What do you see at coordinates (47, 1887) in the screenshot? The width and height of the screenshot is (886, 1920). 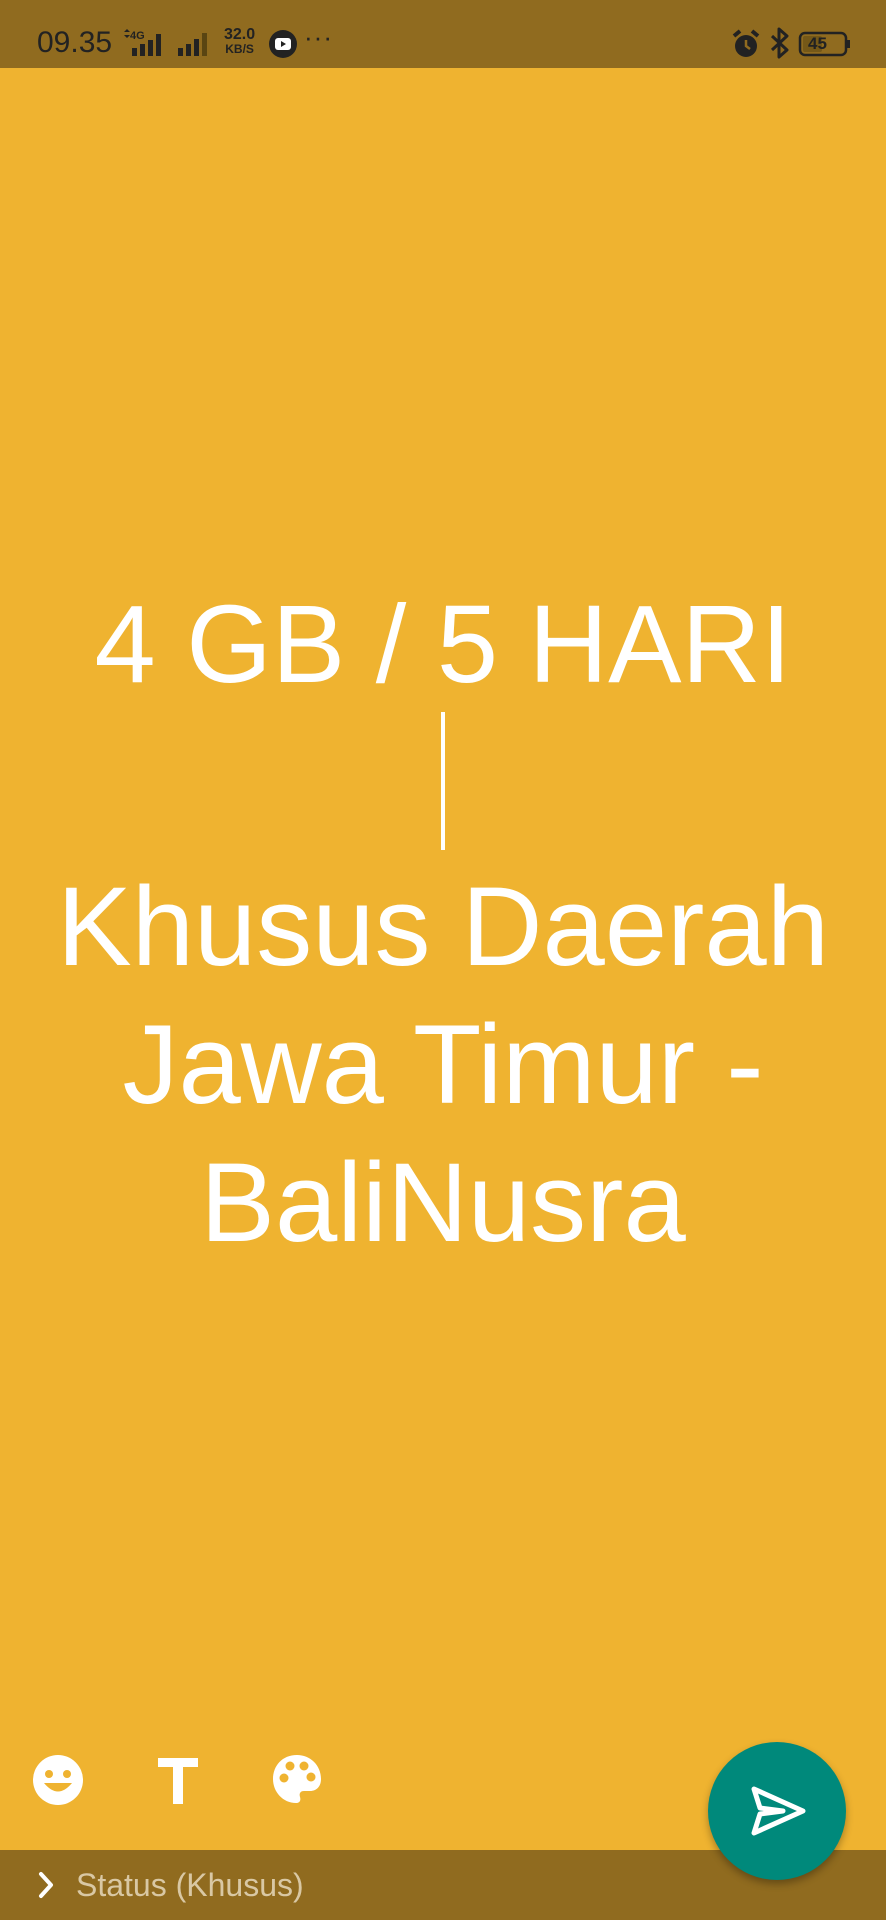 I see `chevron-right-icon` at bounding box center [47, 1887].